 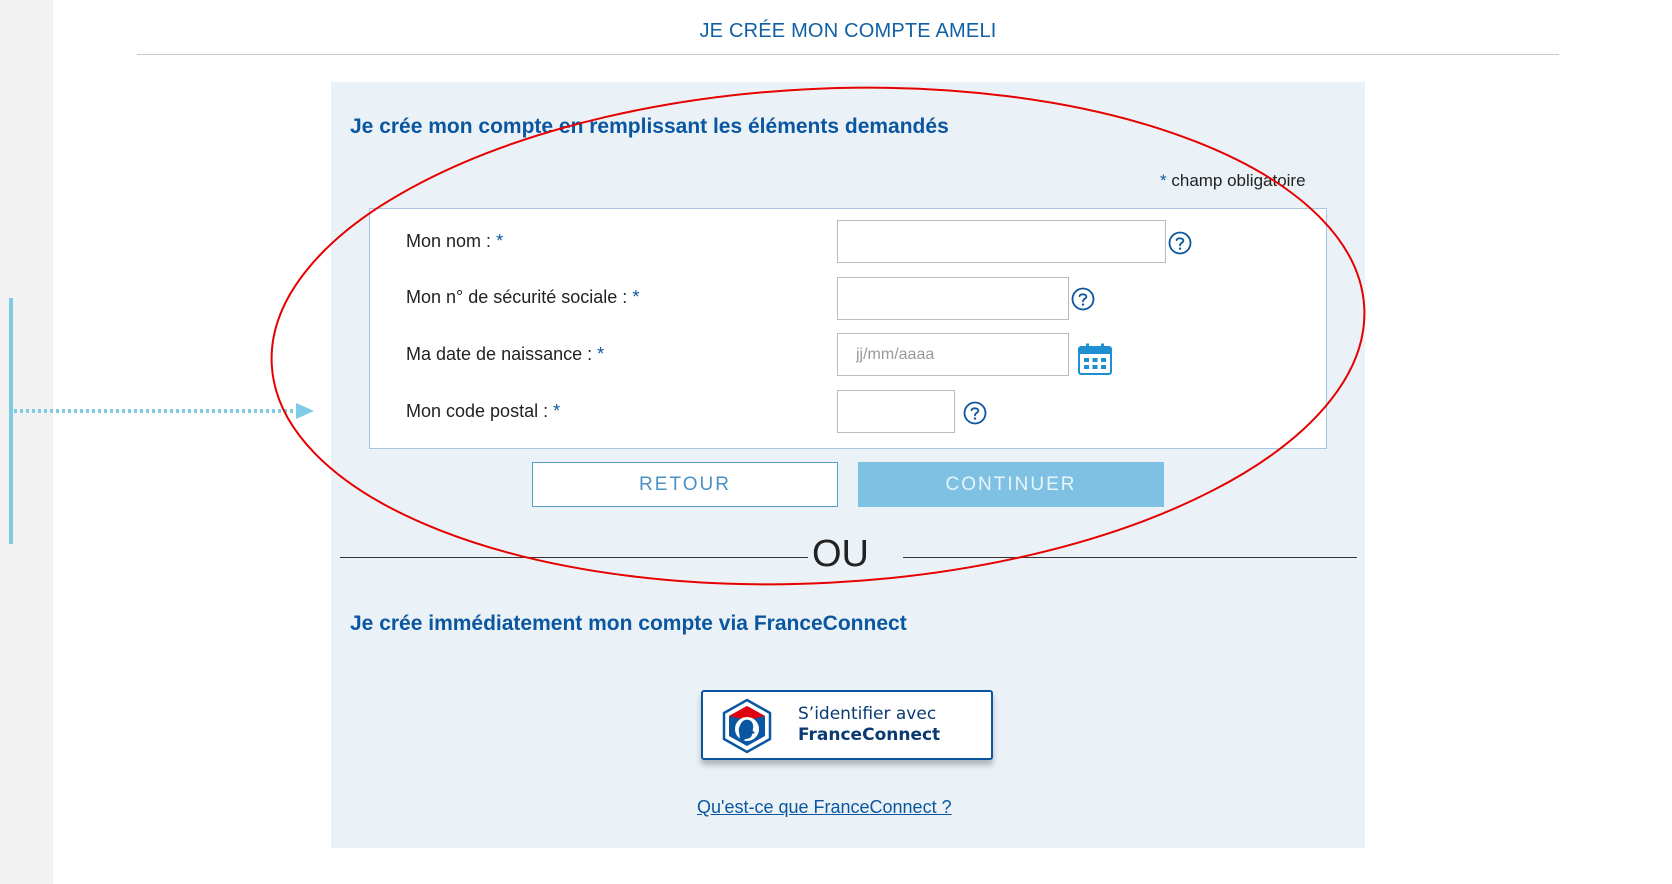 I want to click on page-title: JE CRÉE MON COMPTE AMELI, so click(x=848, y=31).